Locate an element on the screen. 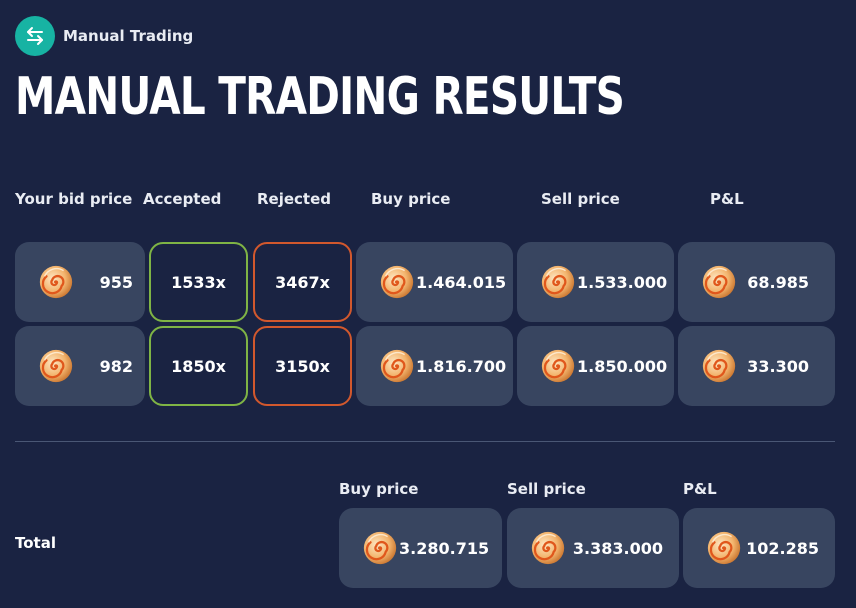 This screenshot has width=856, height=608. accepted-cell: 1850x is located at coordinates (198, 366).